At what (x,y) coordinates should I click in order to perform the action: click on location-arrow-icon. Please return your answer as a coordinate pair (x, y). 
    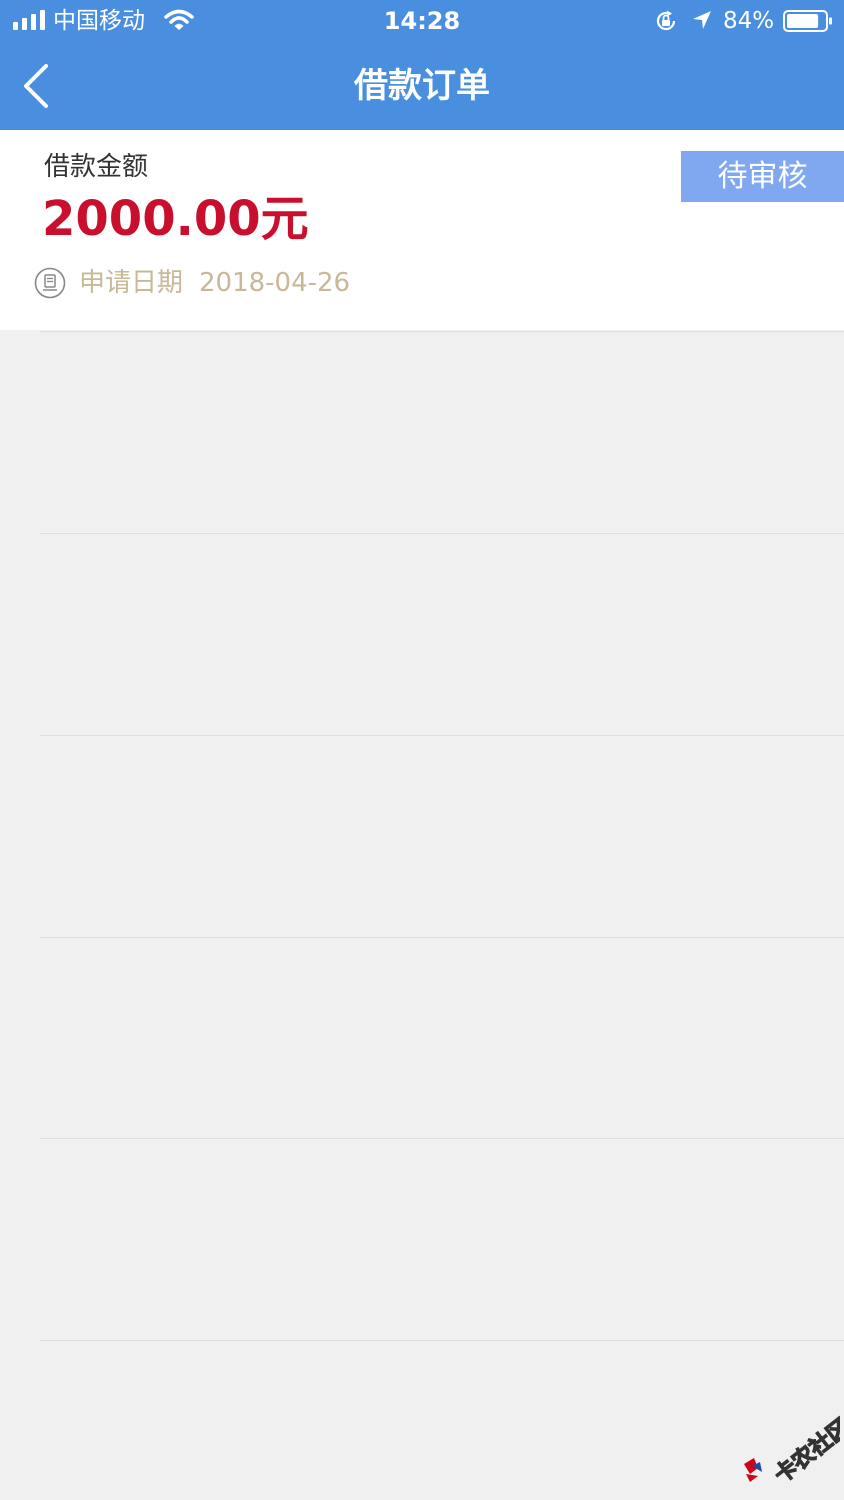
    Looking at the image, I should click on (702, 20).